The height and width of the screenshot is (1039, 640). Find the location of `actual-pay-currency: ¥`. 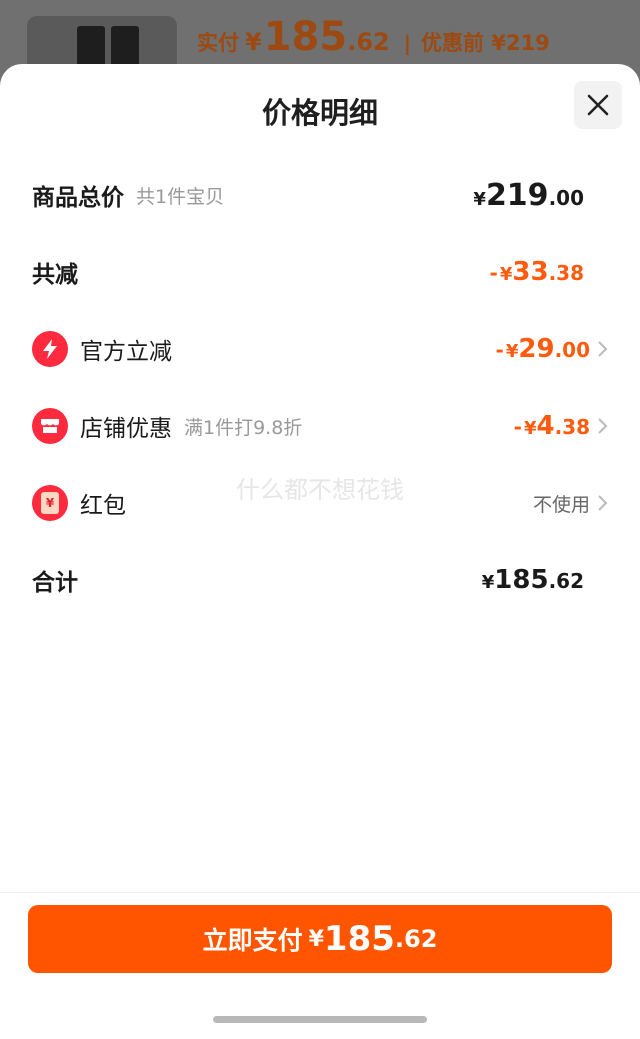

actual-pay-currency: ¥ is located at coordinates (253, 42).